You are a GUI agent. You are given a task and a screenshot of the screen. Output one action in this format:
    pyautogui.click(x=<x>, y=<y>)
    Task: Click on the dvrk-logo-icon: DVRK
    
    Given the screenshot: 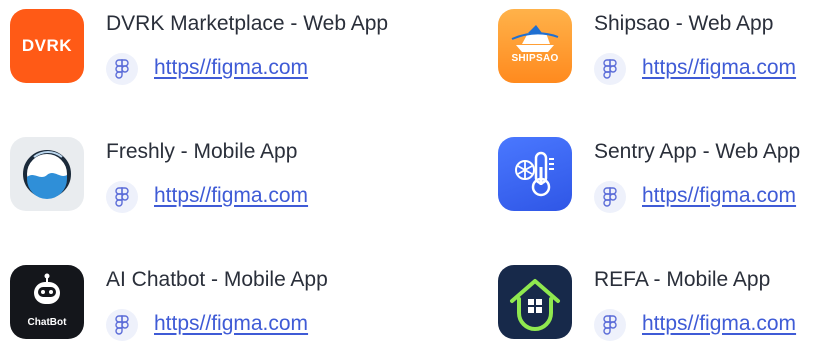 What is the action you would take?
    pyautogui.click(x=47, y=46)
    